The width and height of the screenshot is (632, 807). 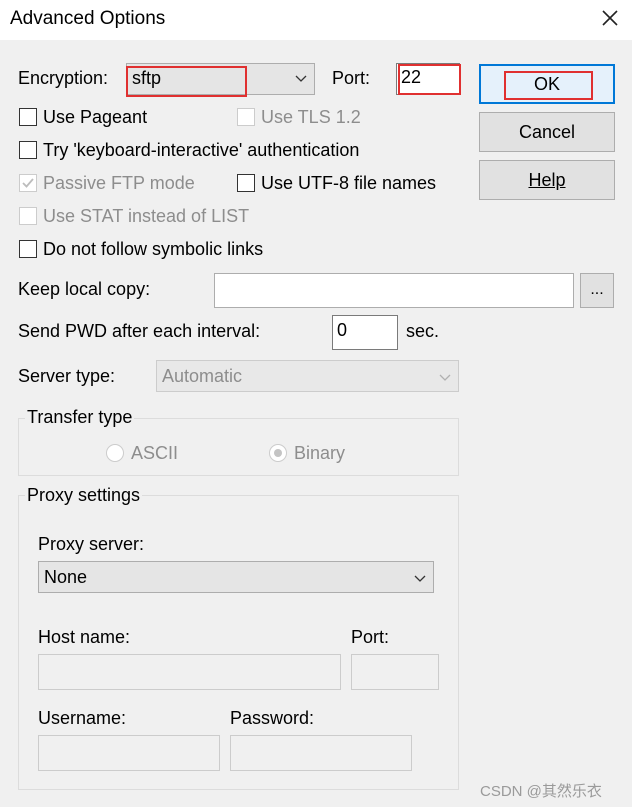 I want to click on proxy-server-select: None, so click(x=236, y=577).